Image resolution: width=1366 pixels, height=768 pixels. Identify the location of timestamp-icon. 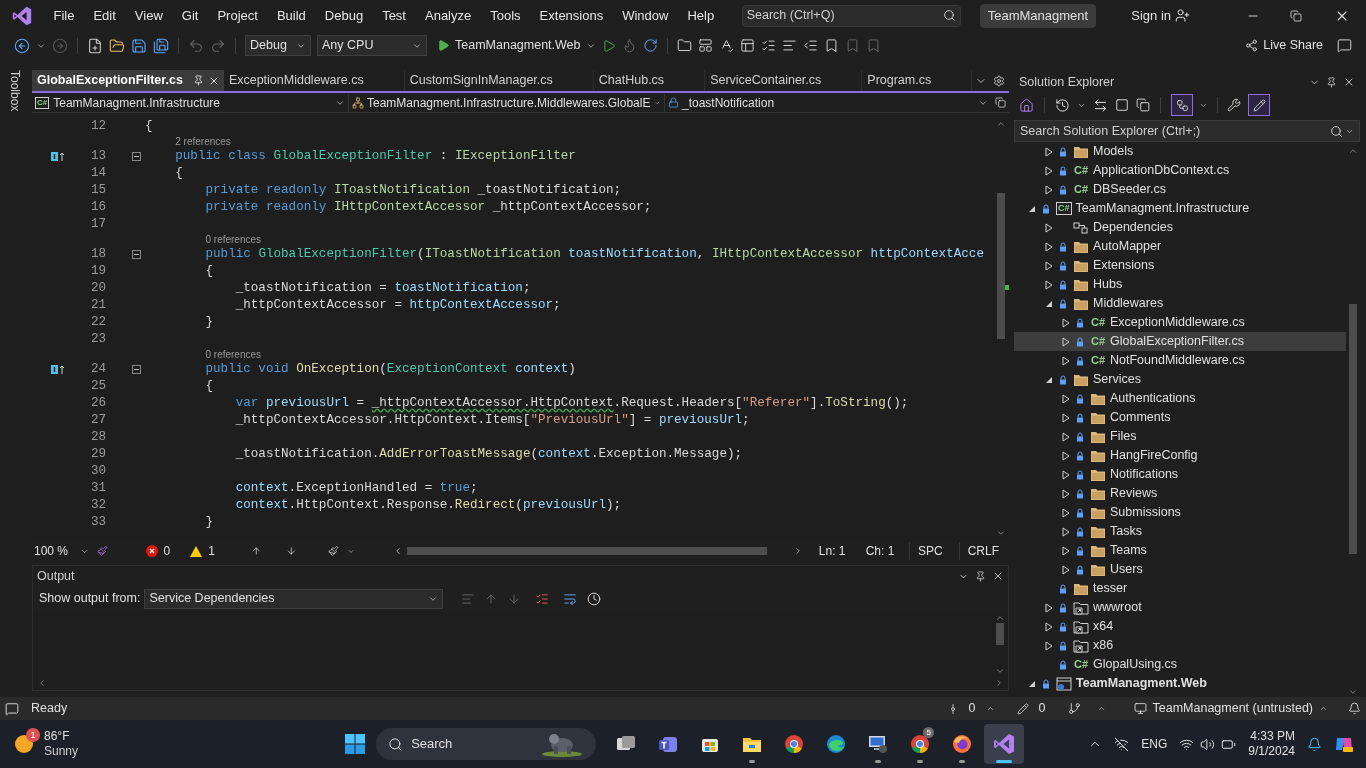
(594, 598).